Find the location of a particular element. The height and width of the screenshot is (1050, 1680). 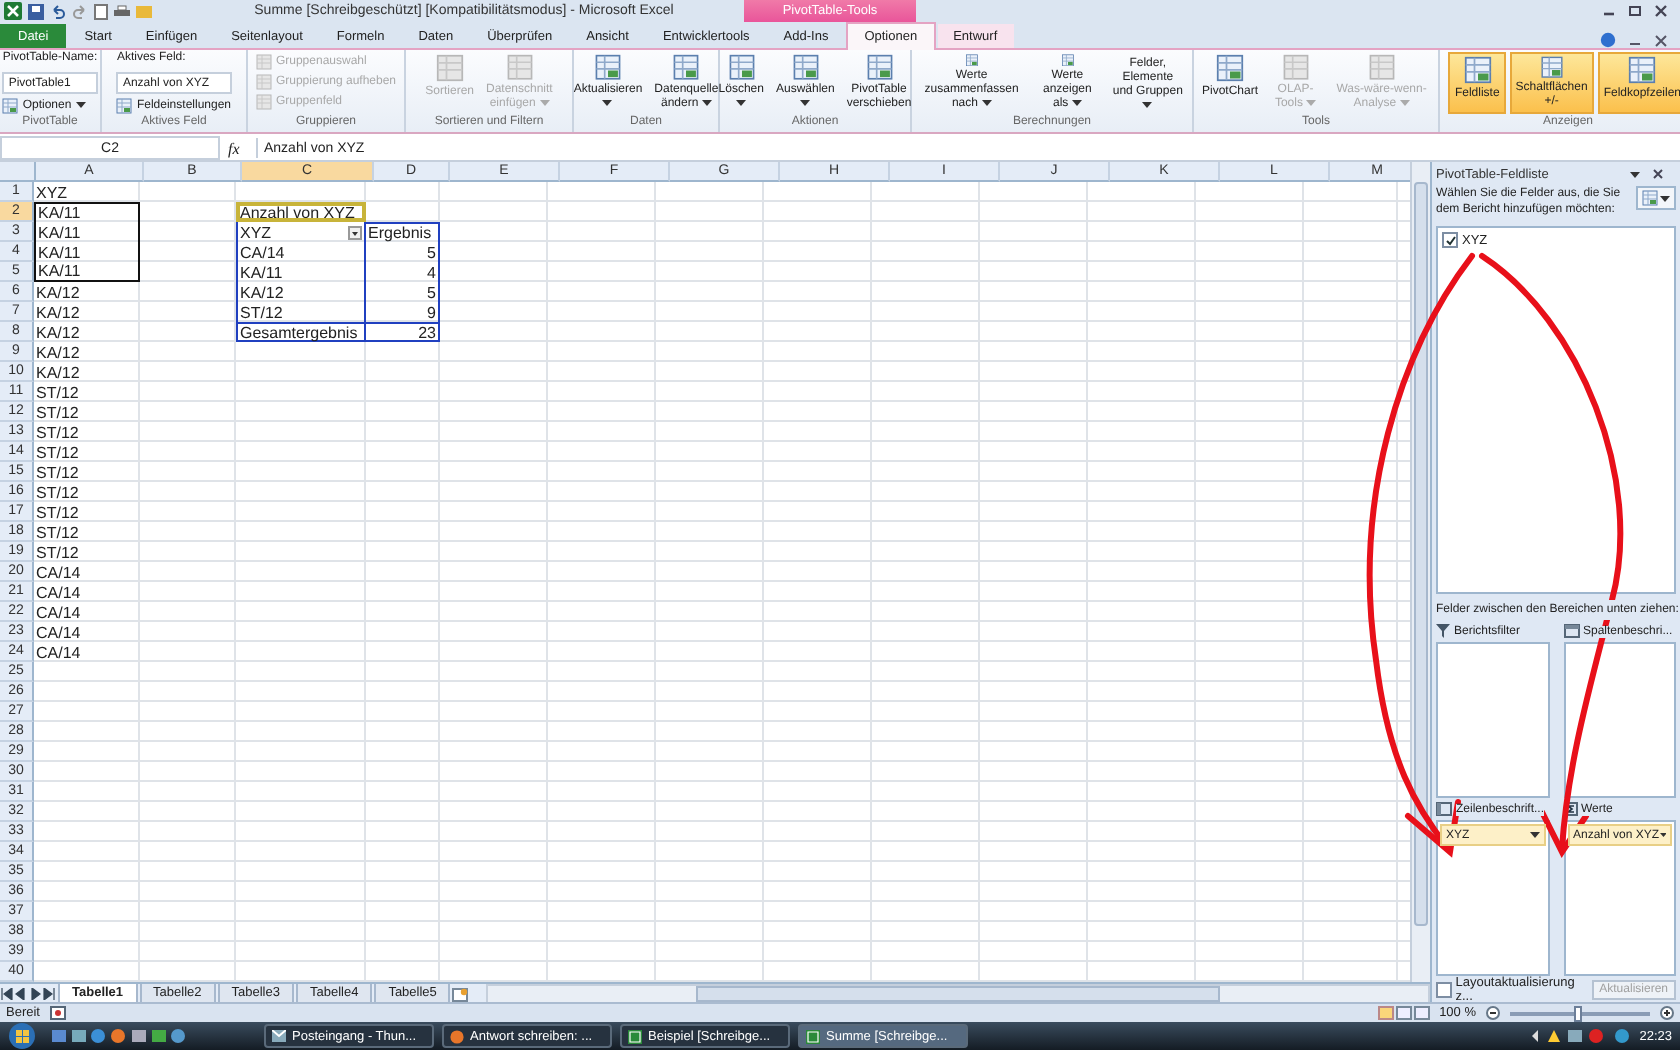

function-label: fx is located at coordinates (238, 148).